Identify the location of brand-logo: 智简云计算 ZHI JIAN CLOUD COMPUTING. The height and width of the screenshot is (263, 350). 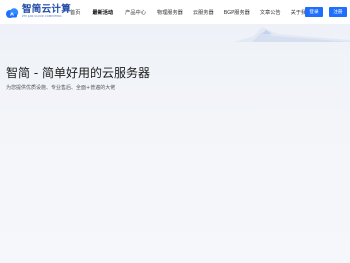
(38, 12).